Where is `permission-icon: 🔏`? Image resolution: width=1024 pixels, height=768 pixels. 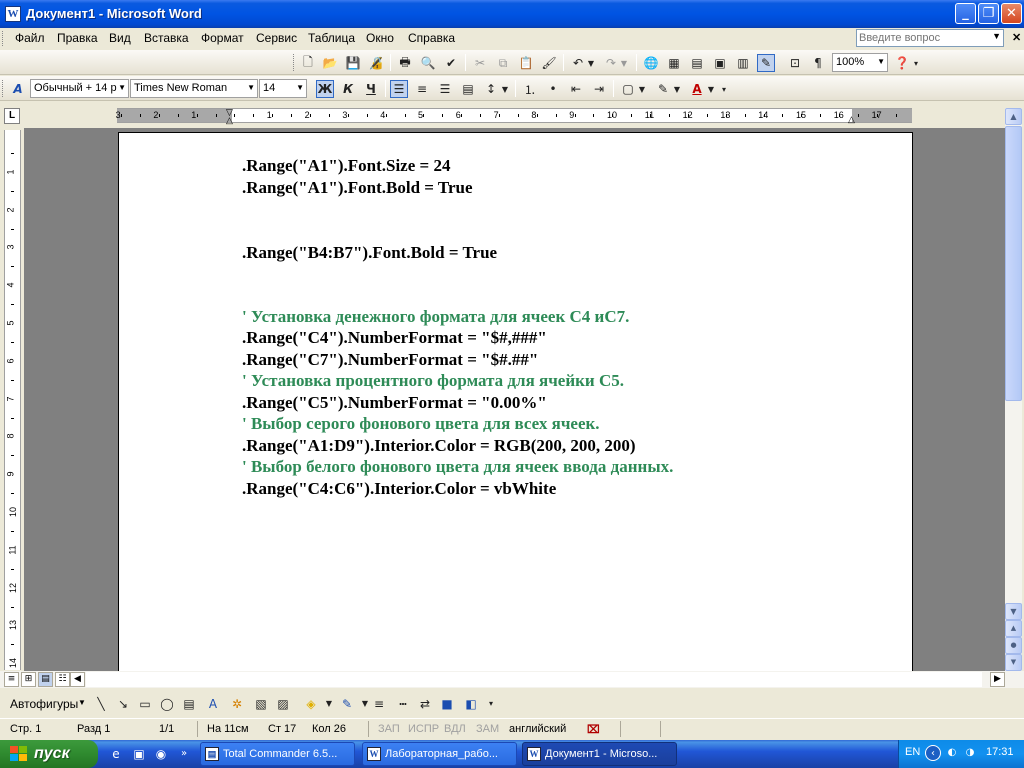
permission-icon: 🔏 is located at coordinates (376, 63).